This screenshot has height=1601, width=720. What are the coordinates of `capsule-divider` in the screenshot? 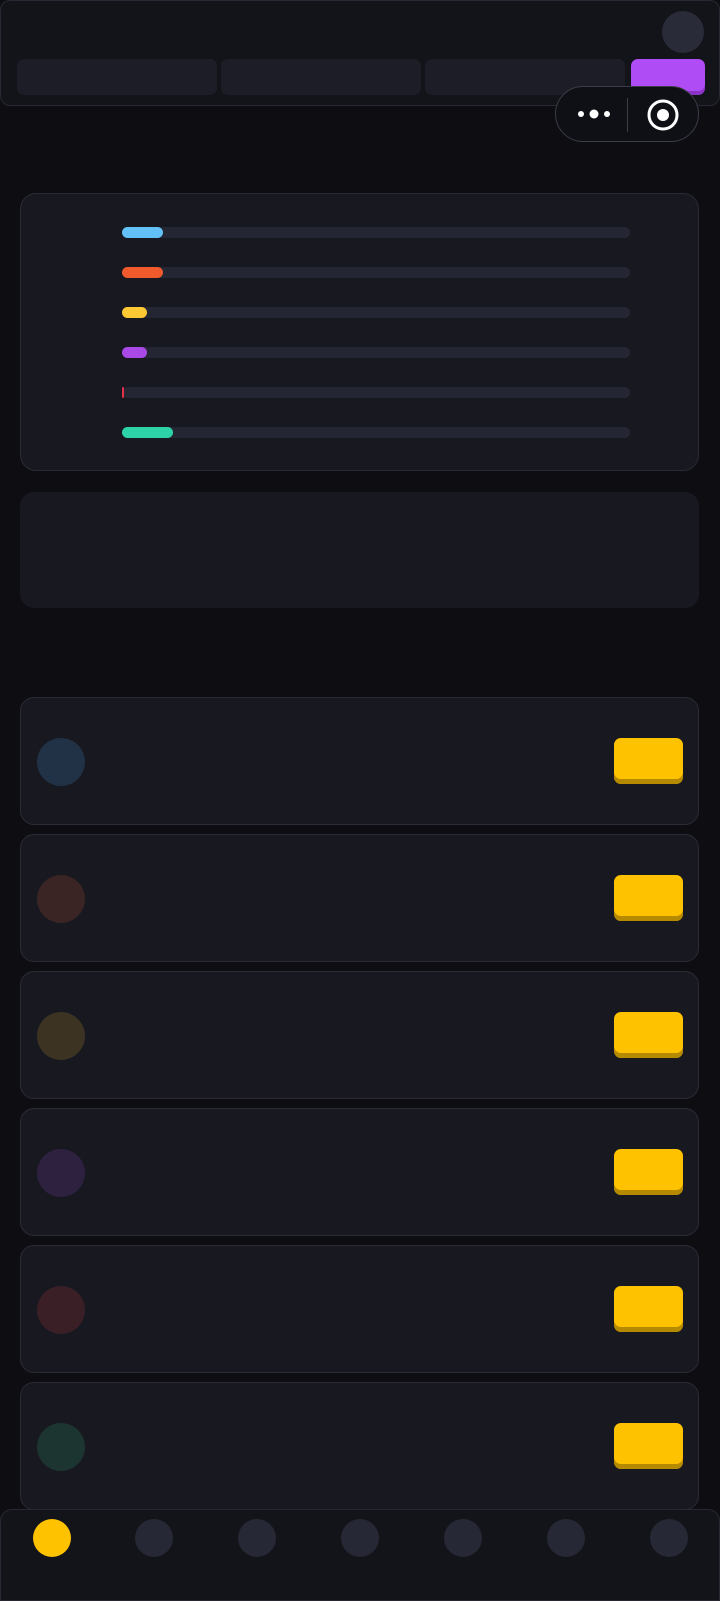 It's located at (627, 115).